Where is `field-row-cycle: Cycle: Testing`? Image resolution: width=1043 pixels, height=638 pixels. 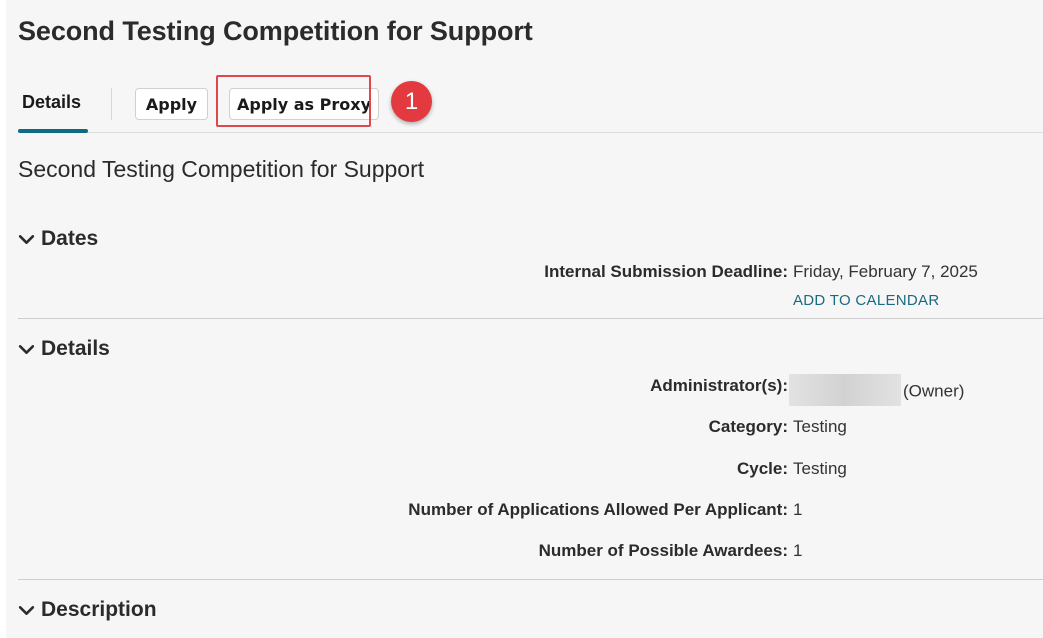 field-row-cycle: Cycle: Testing is located at coordinates (530, 470).